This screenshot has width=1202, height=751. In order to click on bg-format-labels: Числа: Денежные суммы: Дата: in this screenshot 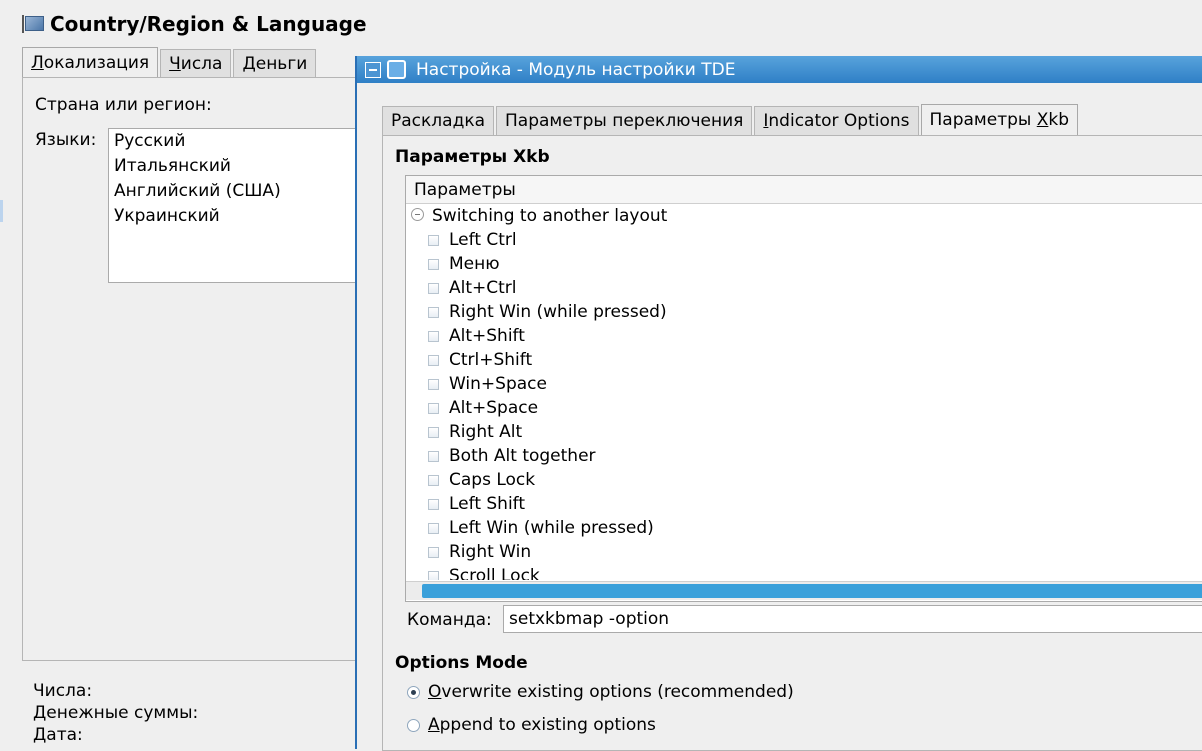, I will do `click(115, 713)`.